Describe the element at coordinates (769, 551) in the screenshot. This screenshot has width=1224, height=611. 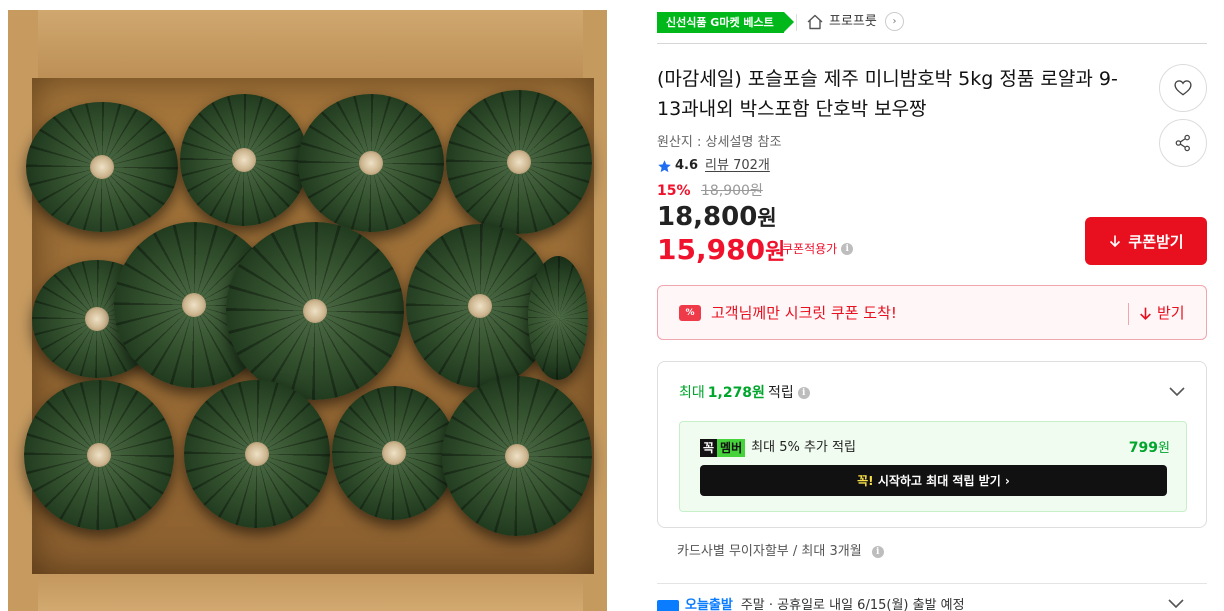
I see `card-installment-text: 카드사별 무이자할부 / 최대 3개월` at that location.